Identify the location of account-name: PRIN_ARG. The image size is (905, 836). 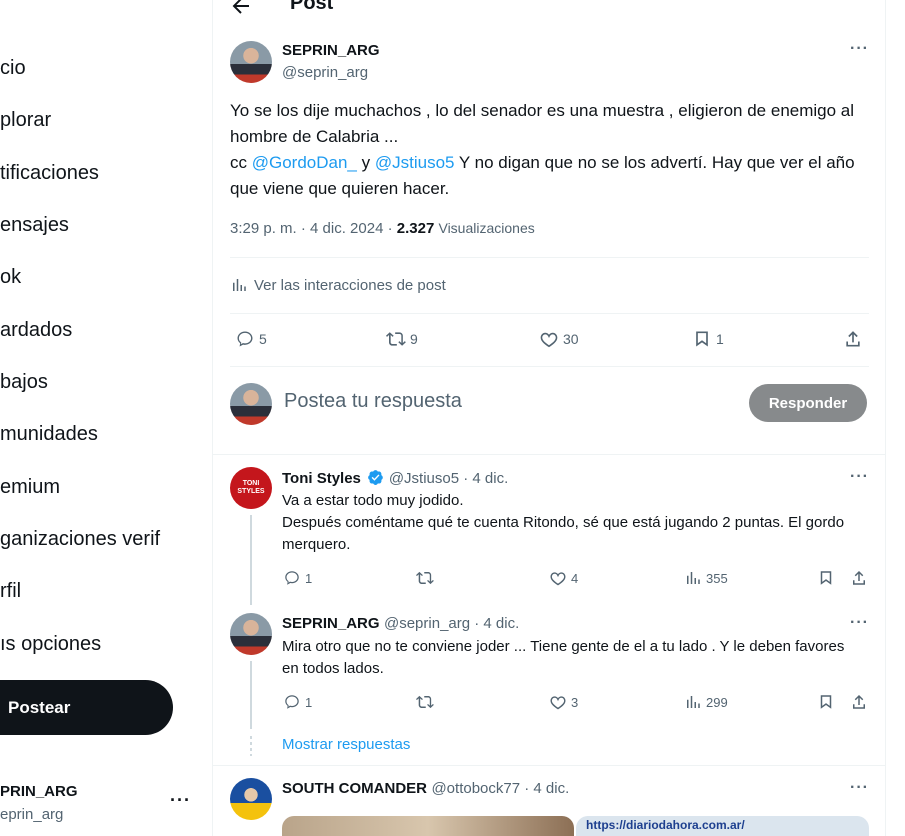
(39, 791).